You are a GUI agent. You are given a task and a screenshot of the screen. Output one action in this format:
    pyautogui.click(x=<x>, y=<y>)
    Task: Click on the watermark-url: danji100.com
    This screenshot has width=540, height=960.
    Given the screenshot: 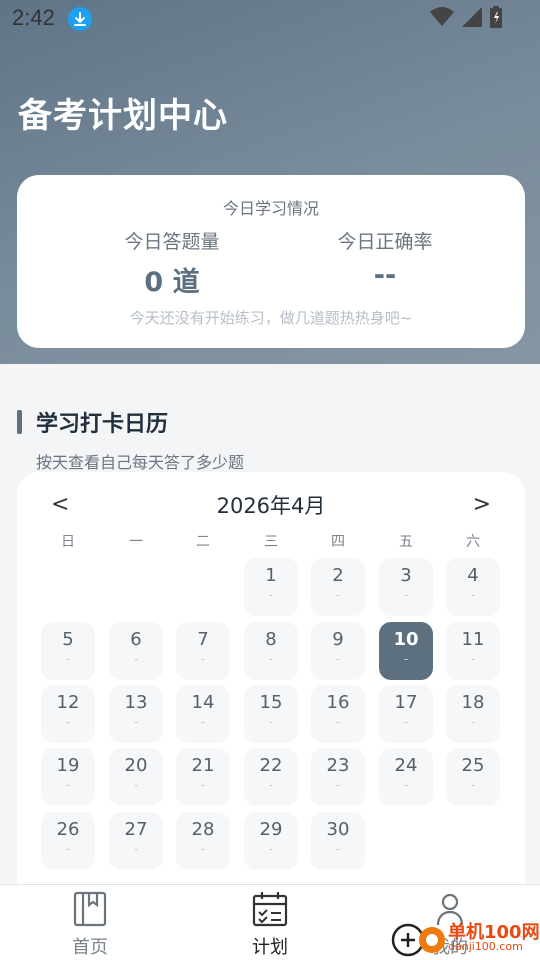 What is the action you would take?
    pyautogui.click(x=485, y=946)
    